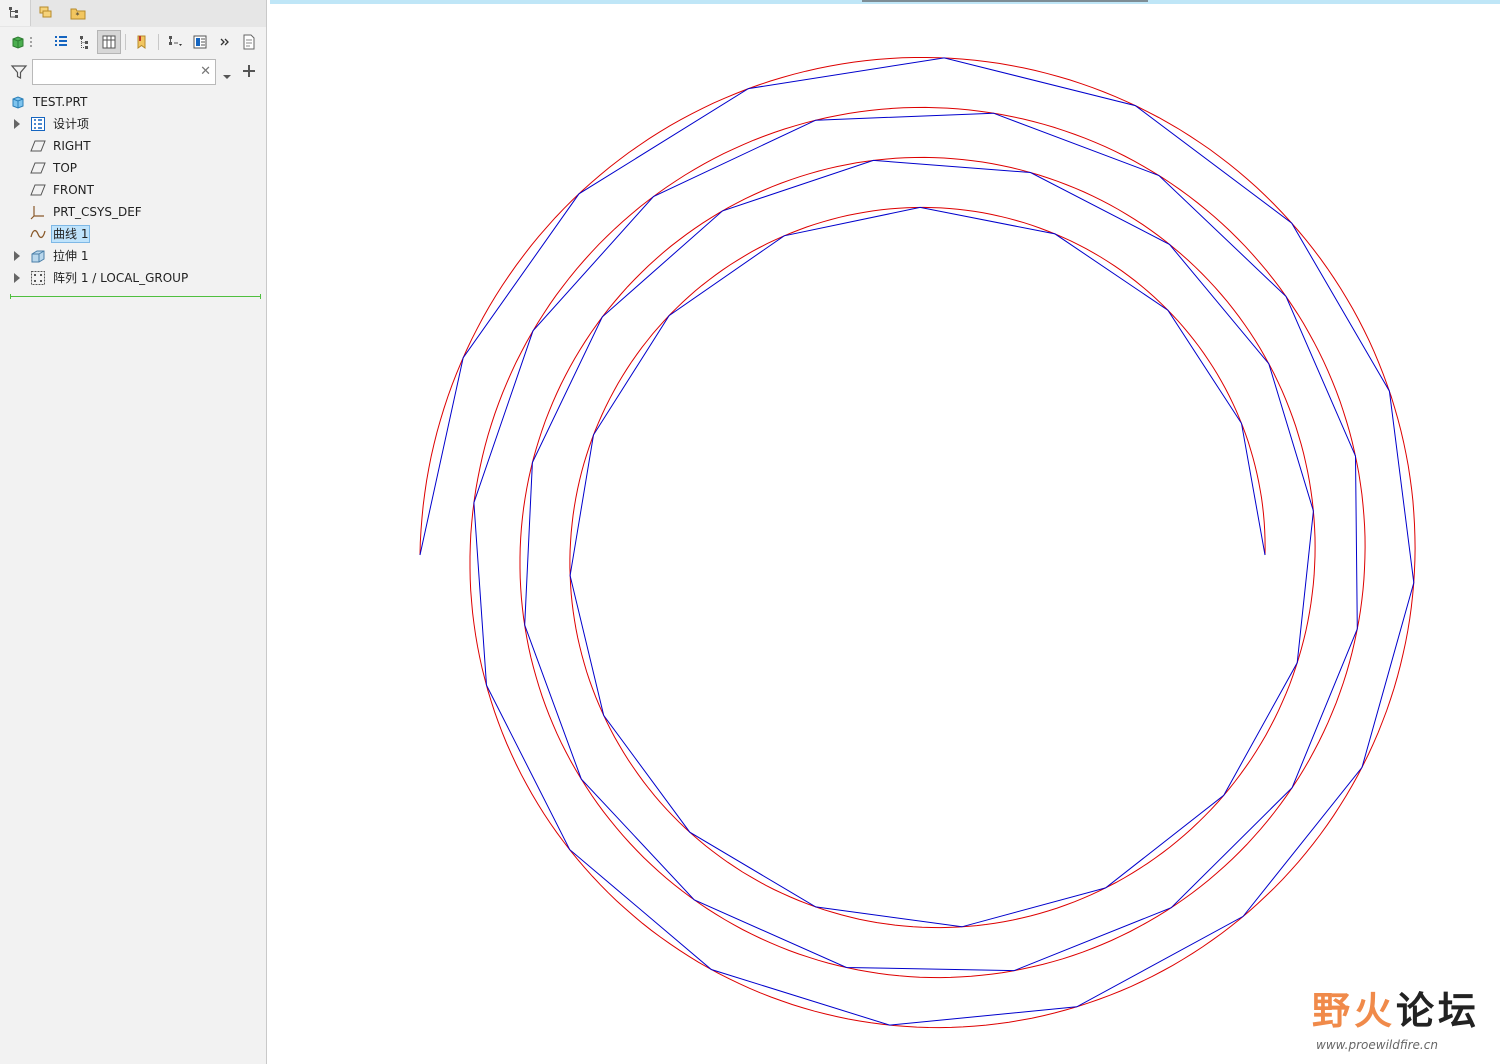  I want to click on watermark-title-dark: 论坛, so click(1438, 1011).